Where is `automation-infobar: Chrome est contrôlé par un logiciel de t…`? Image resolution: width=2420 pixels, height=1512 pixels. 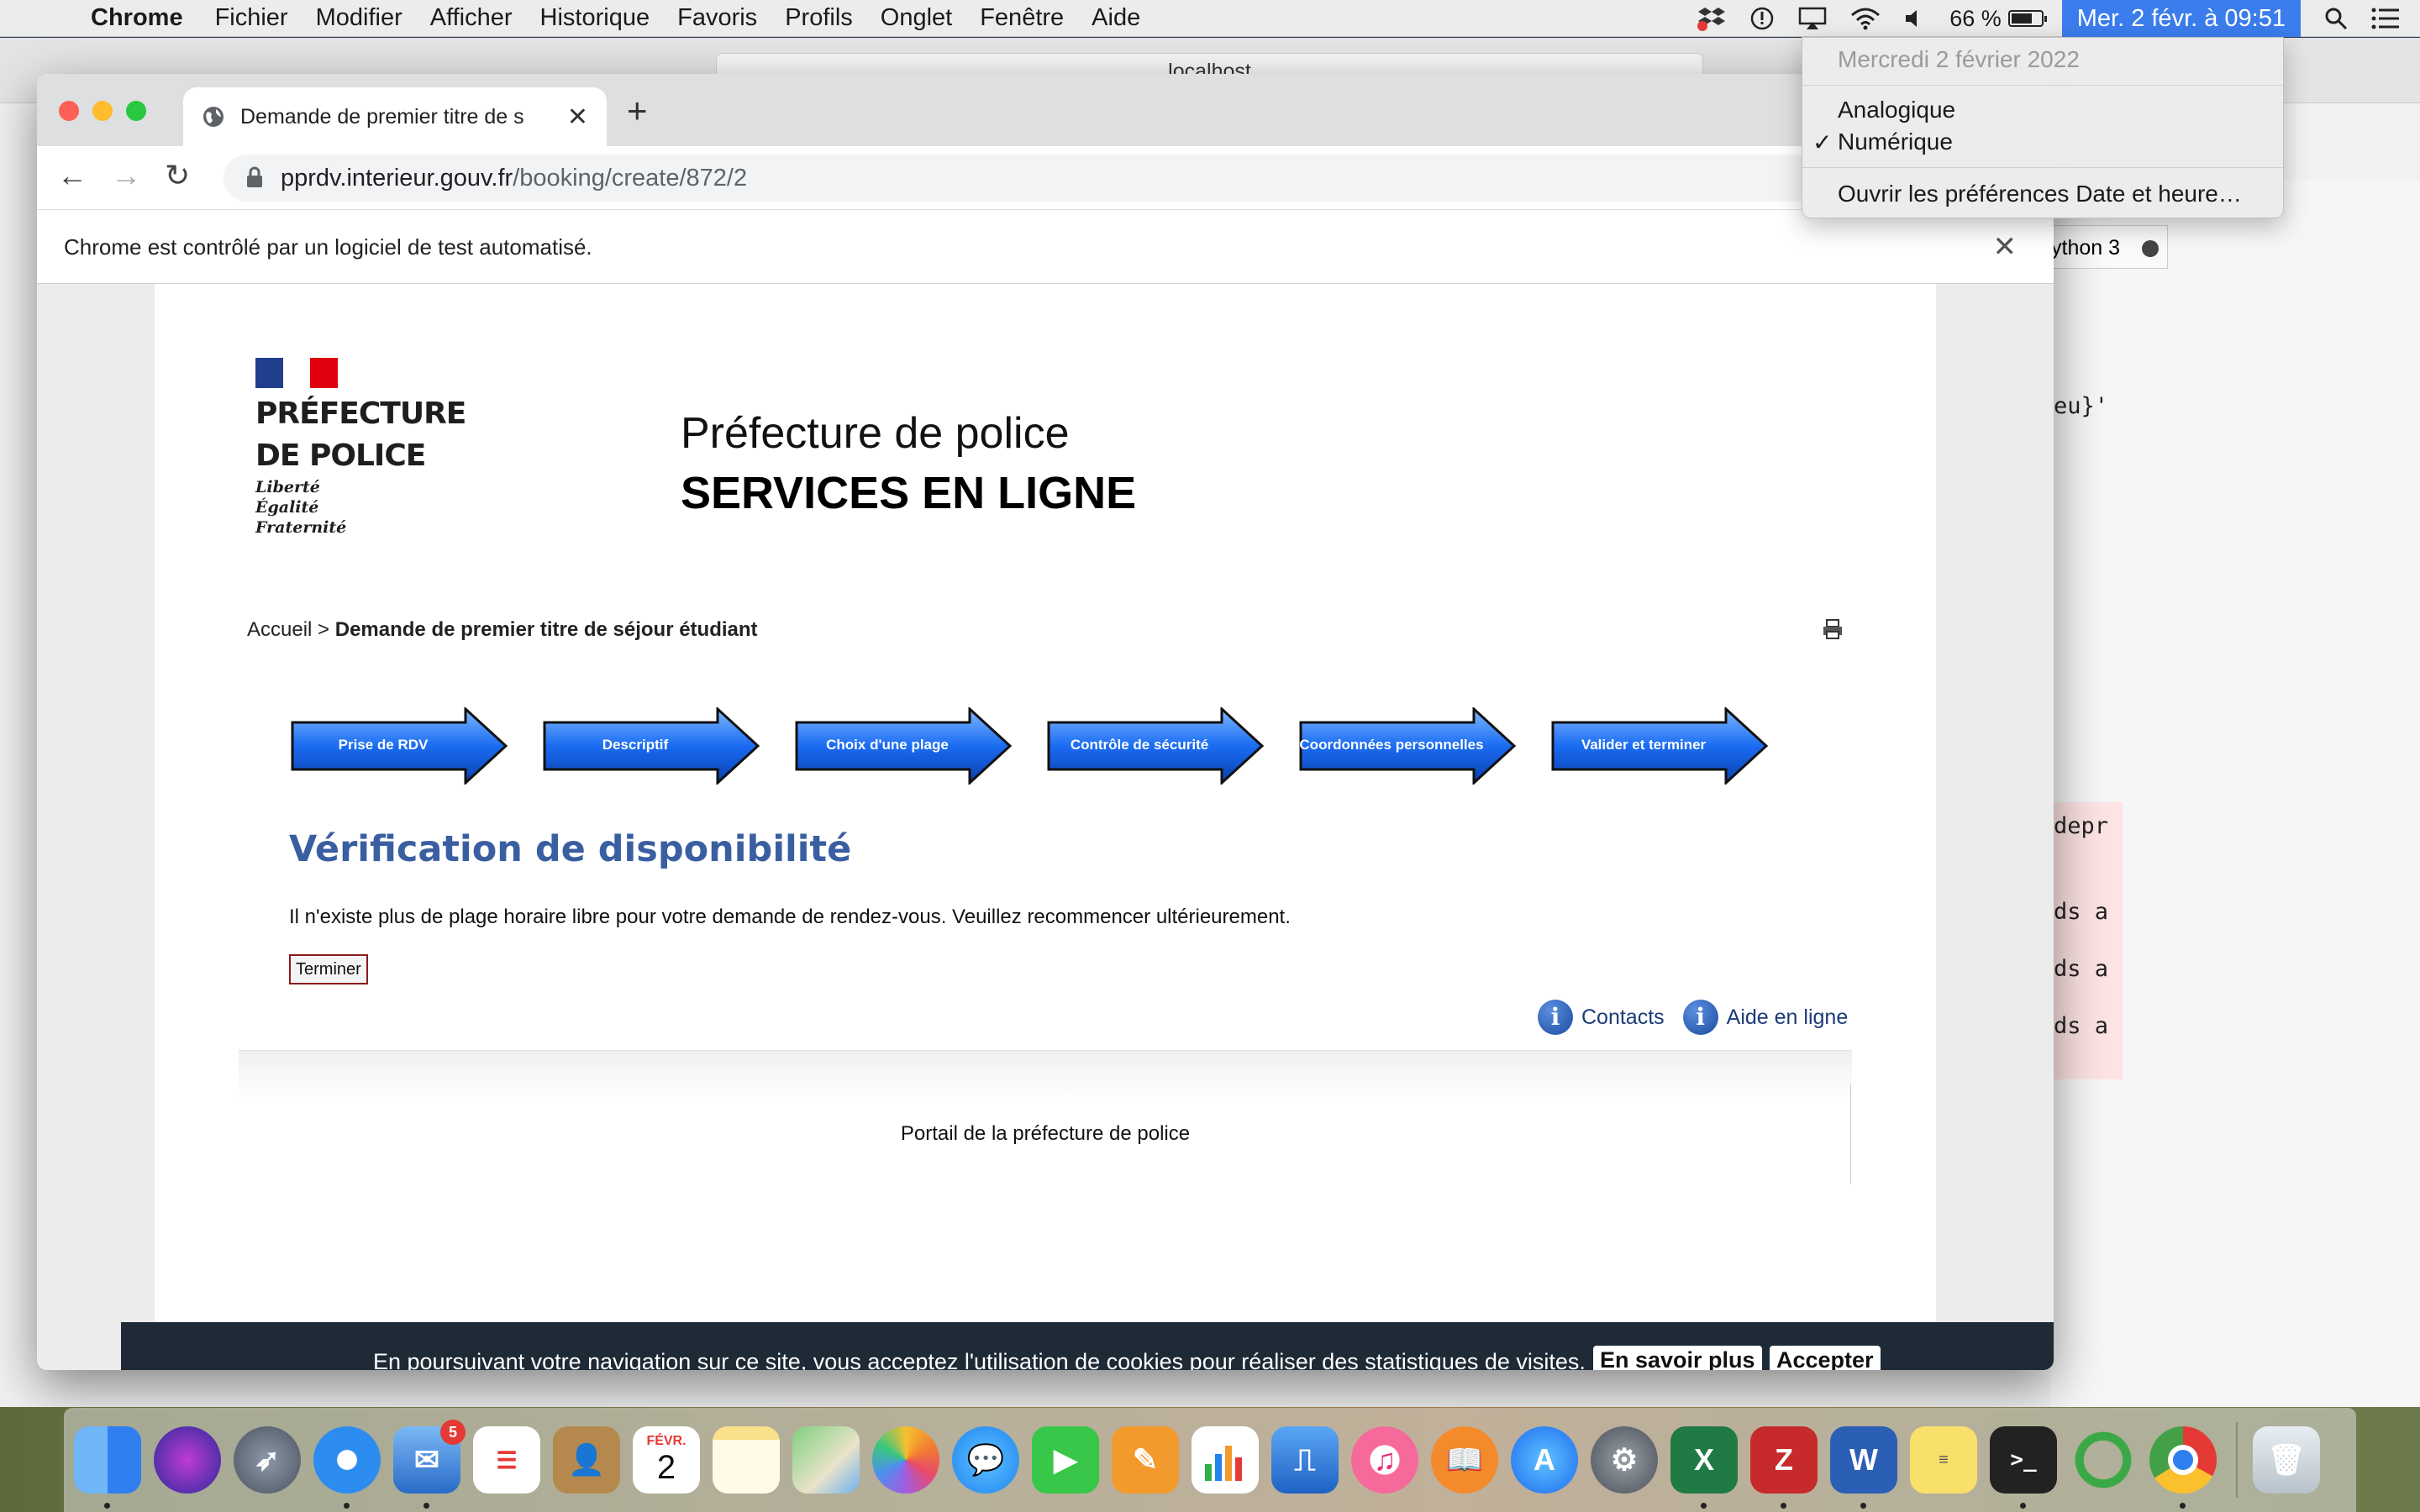
automation-infobar: Chrome est contrôlé par un logiciel de t… is located at coordinates (1045, 247).